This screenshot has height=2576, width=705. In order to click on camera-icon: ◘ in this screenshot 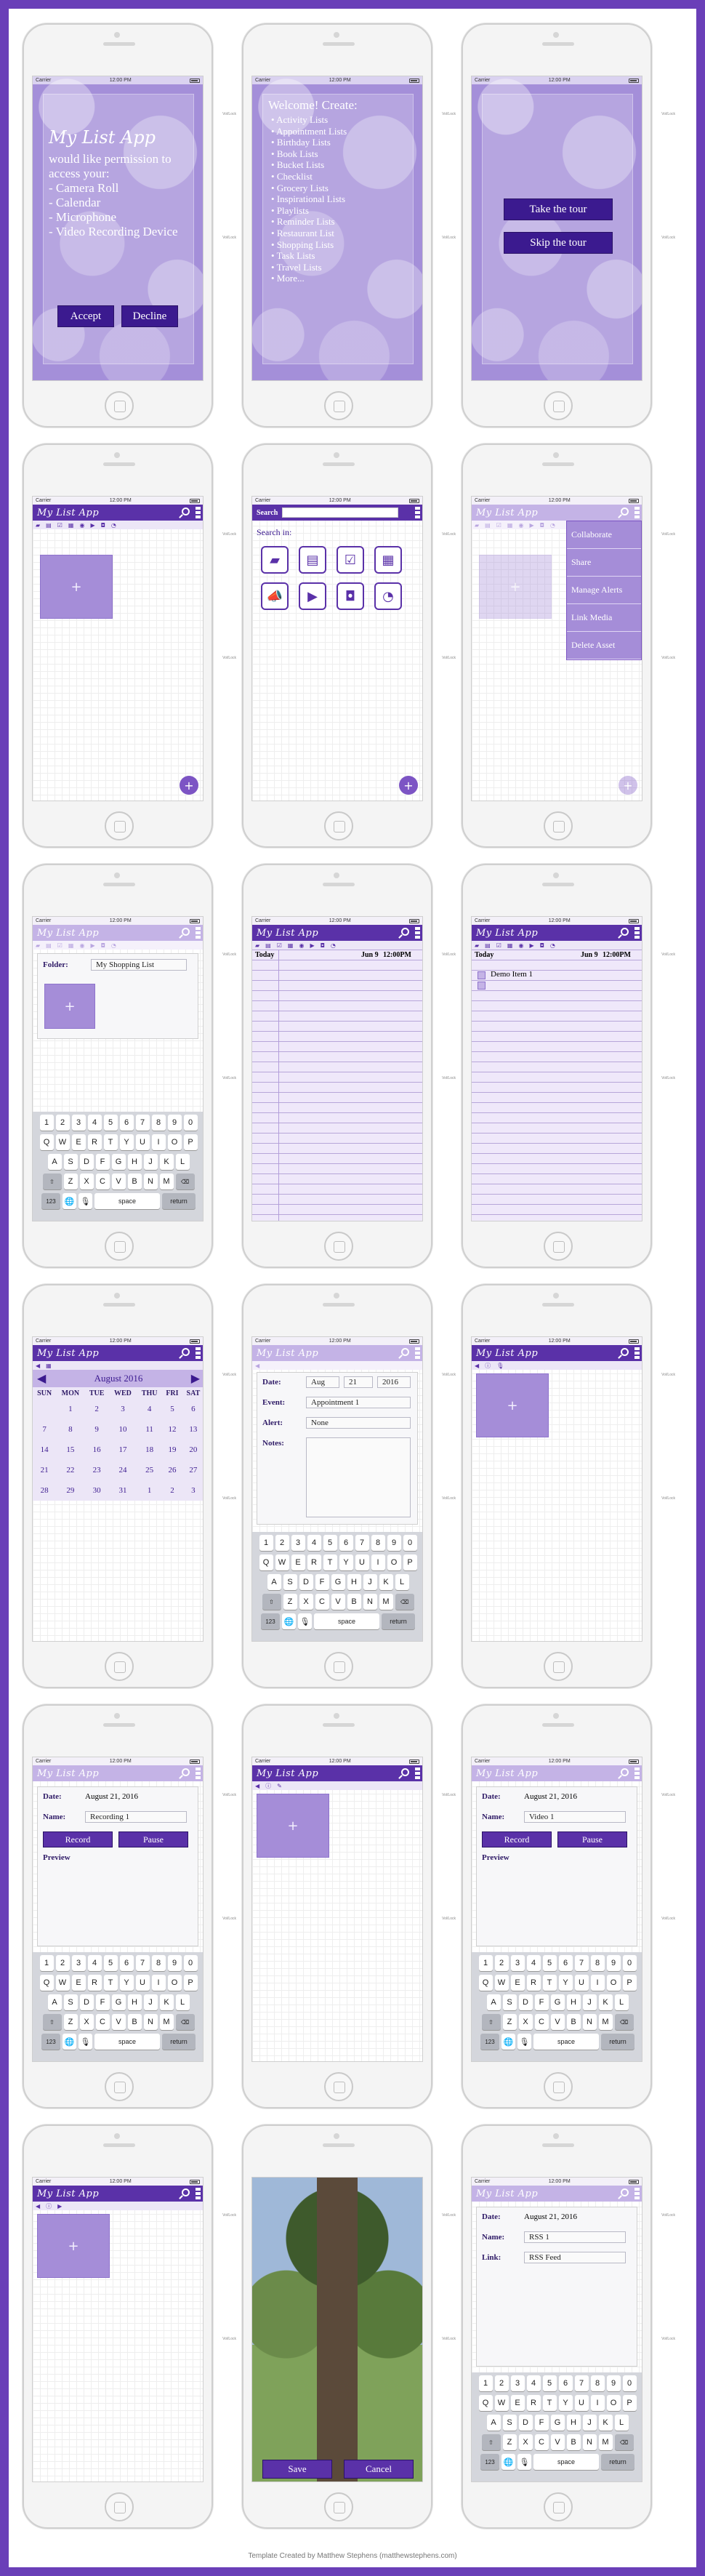, I will do `click(542, 525)`.